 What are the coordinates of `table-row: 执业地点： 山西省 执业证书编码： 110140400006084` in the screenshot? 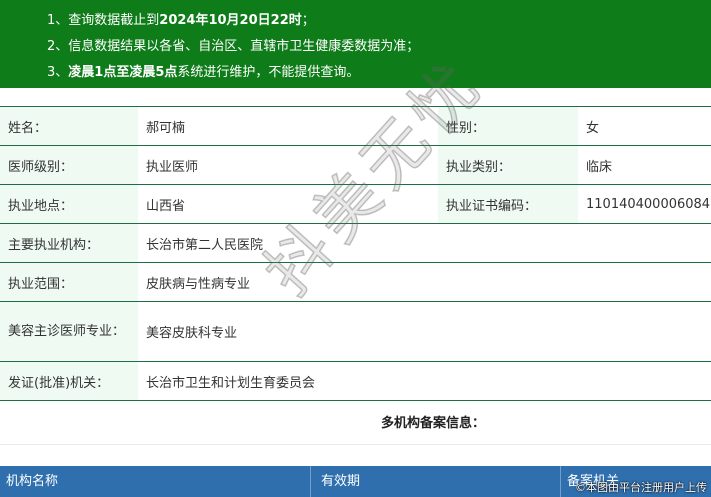 It's located at (355, 204).